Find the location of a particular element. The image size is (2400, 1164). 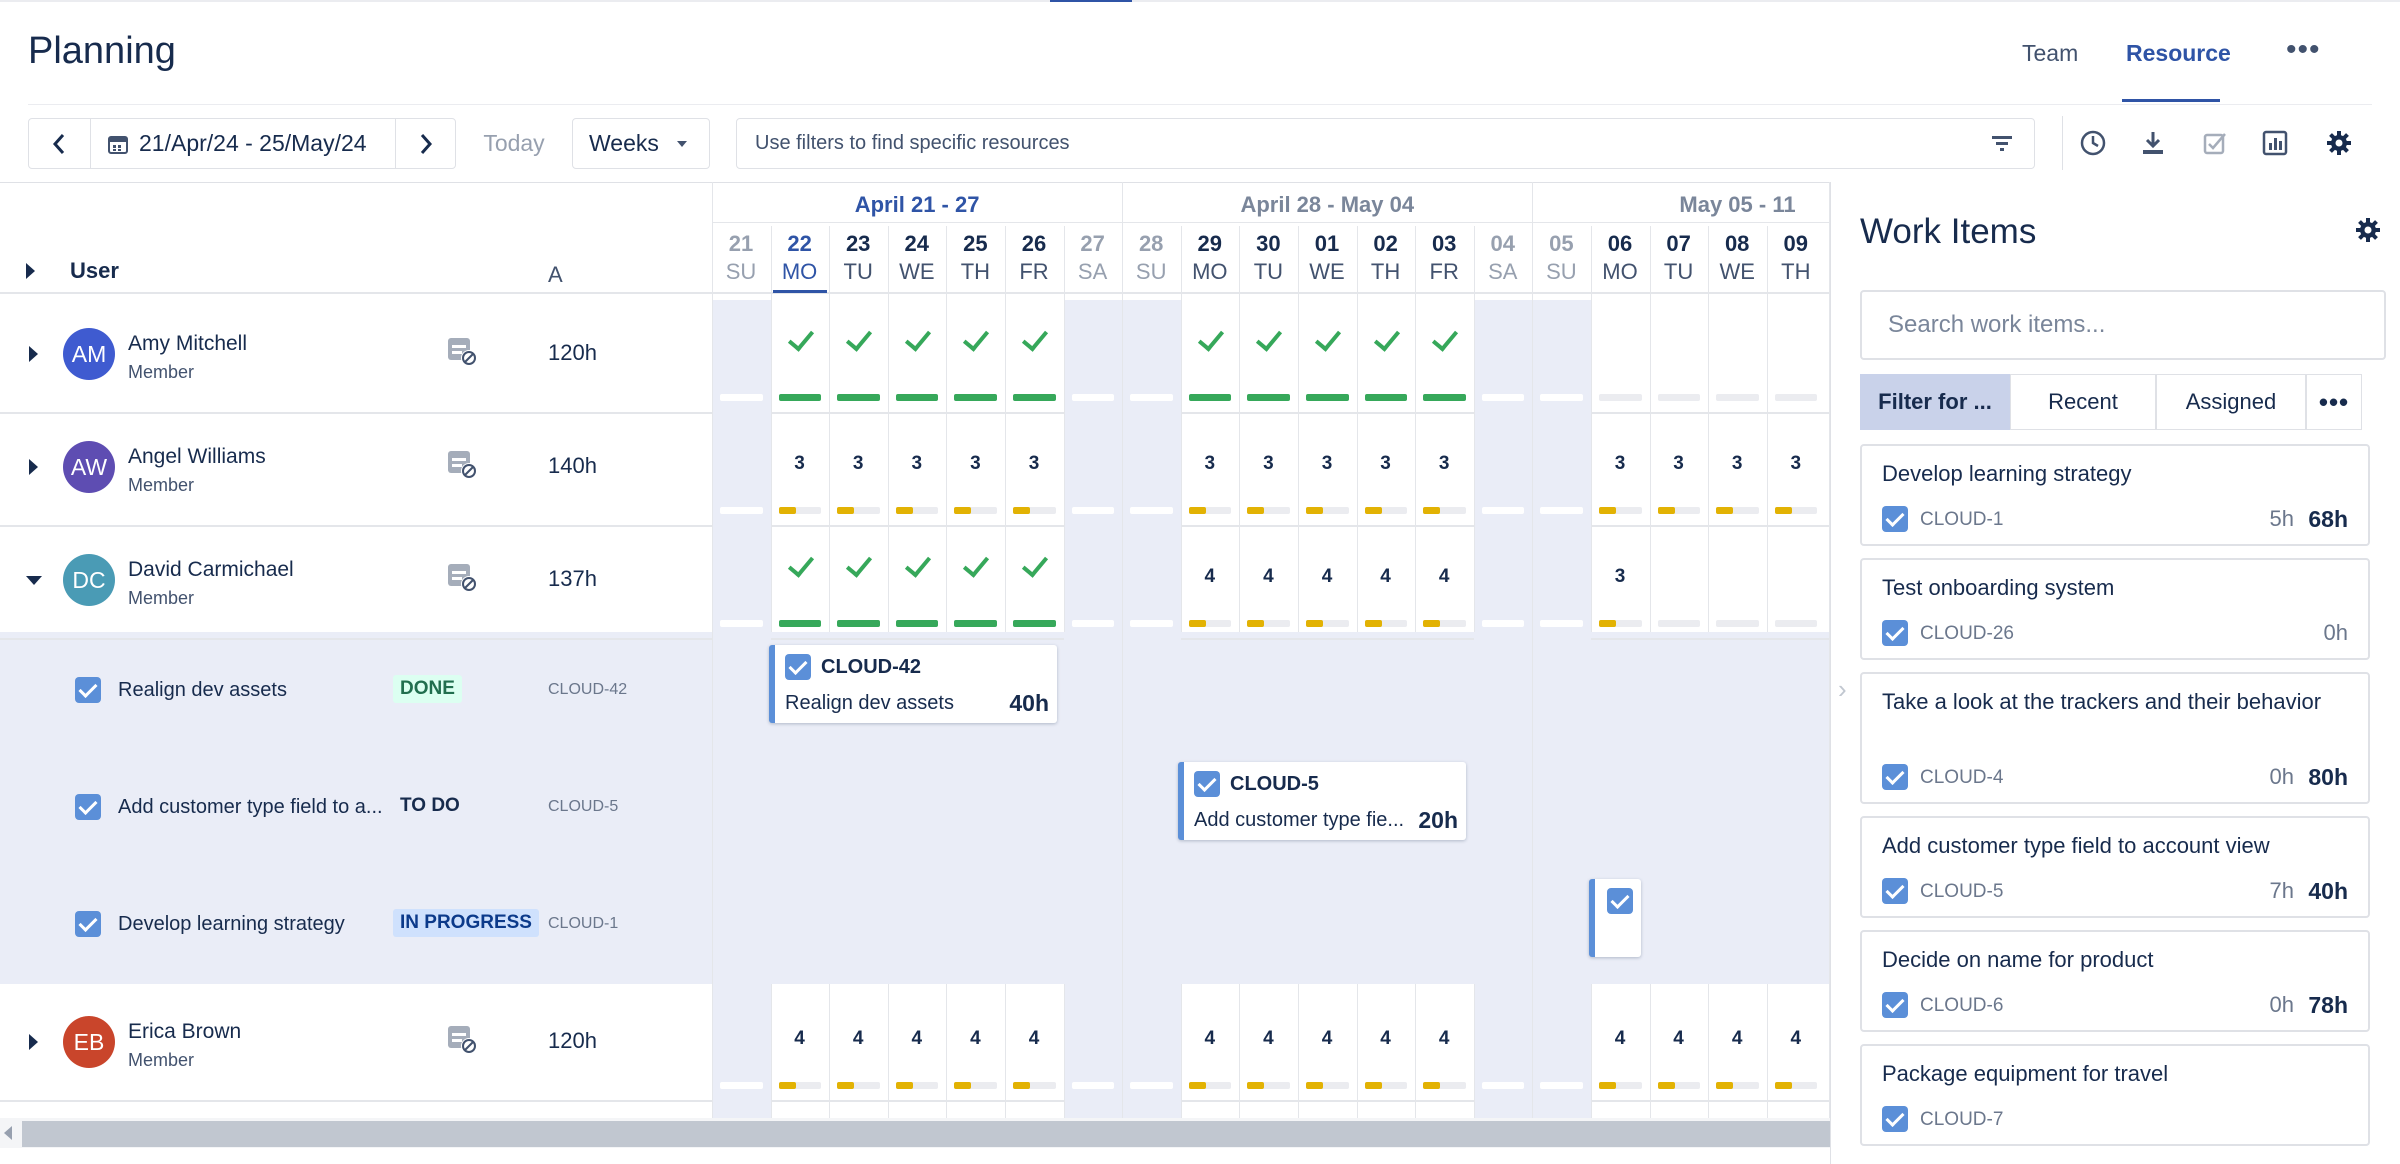

subtask-name: Realign dev assets is located at coordinates (202, 690).